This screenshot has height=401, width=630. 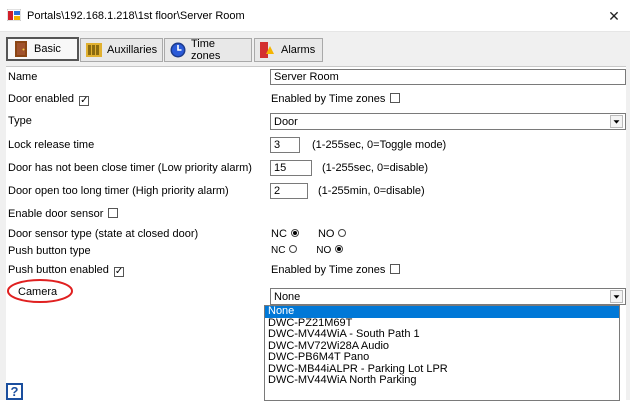 I want to click on camera-select: None, so click(x=448, y=296).